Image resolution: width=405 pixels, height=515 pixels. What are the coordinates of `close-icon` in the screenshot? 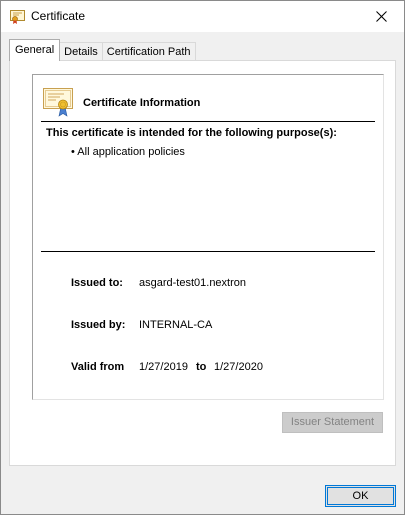 It's located at (381, 16).